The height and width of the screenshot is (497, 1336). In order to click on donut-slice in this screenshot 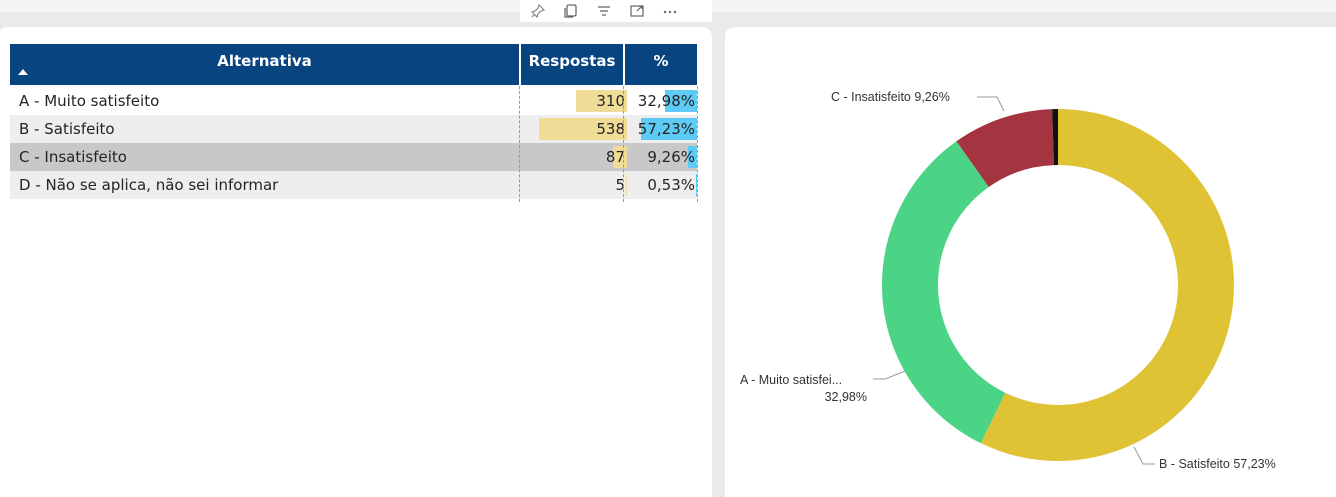, I will do `click(944, 292)`.